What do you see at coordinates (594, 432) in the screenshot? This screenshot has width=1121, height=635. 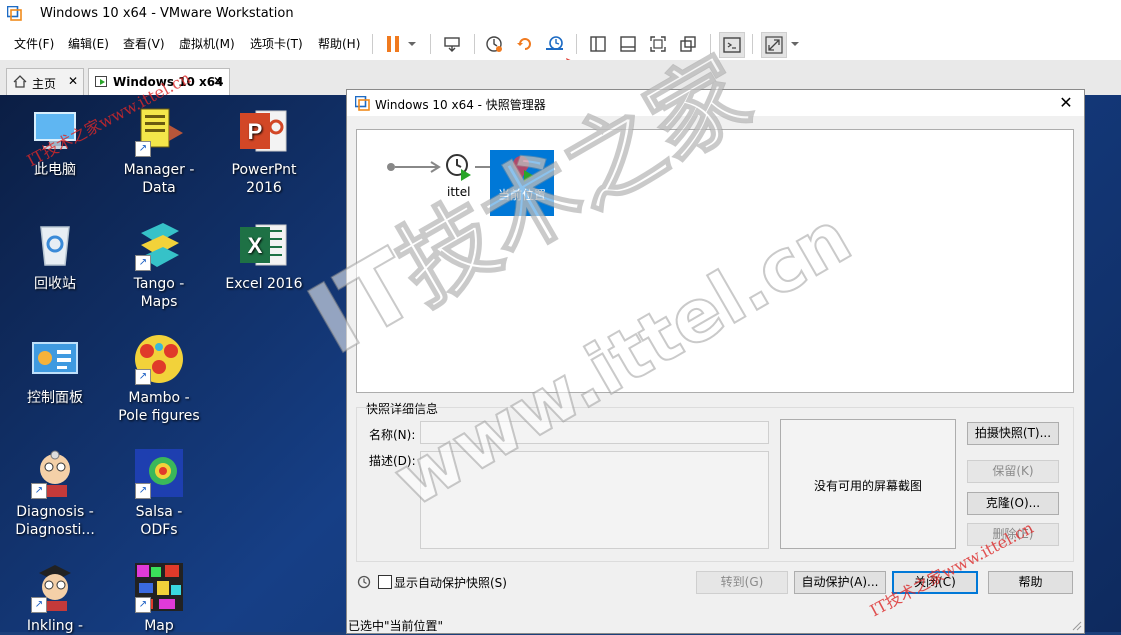 I see `snapshot-name-field` at bounding box center [594, 432].